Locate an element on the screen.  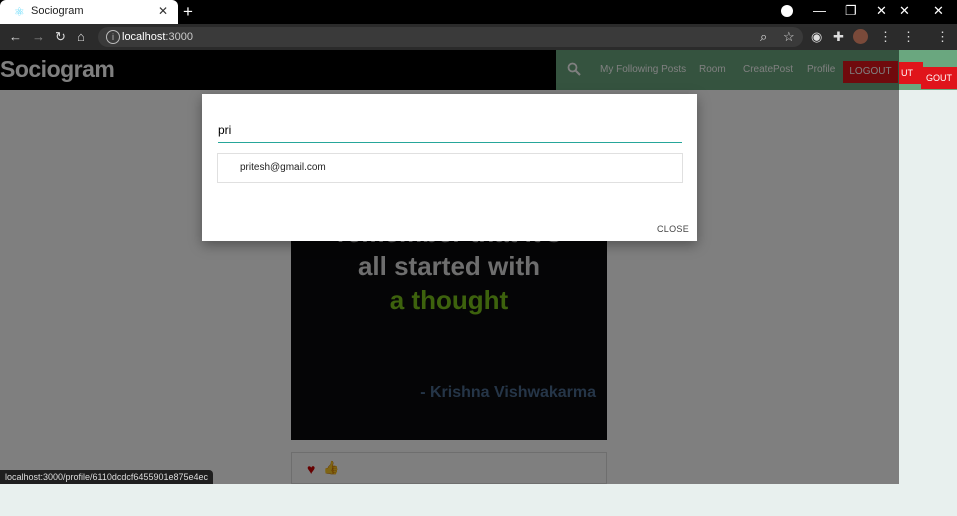
bookmark-star-icon: ☆ is located at coordinates (789, 37).